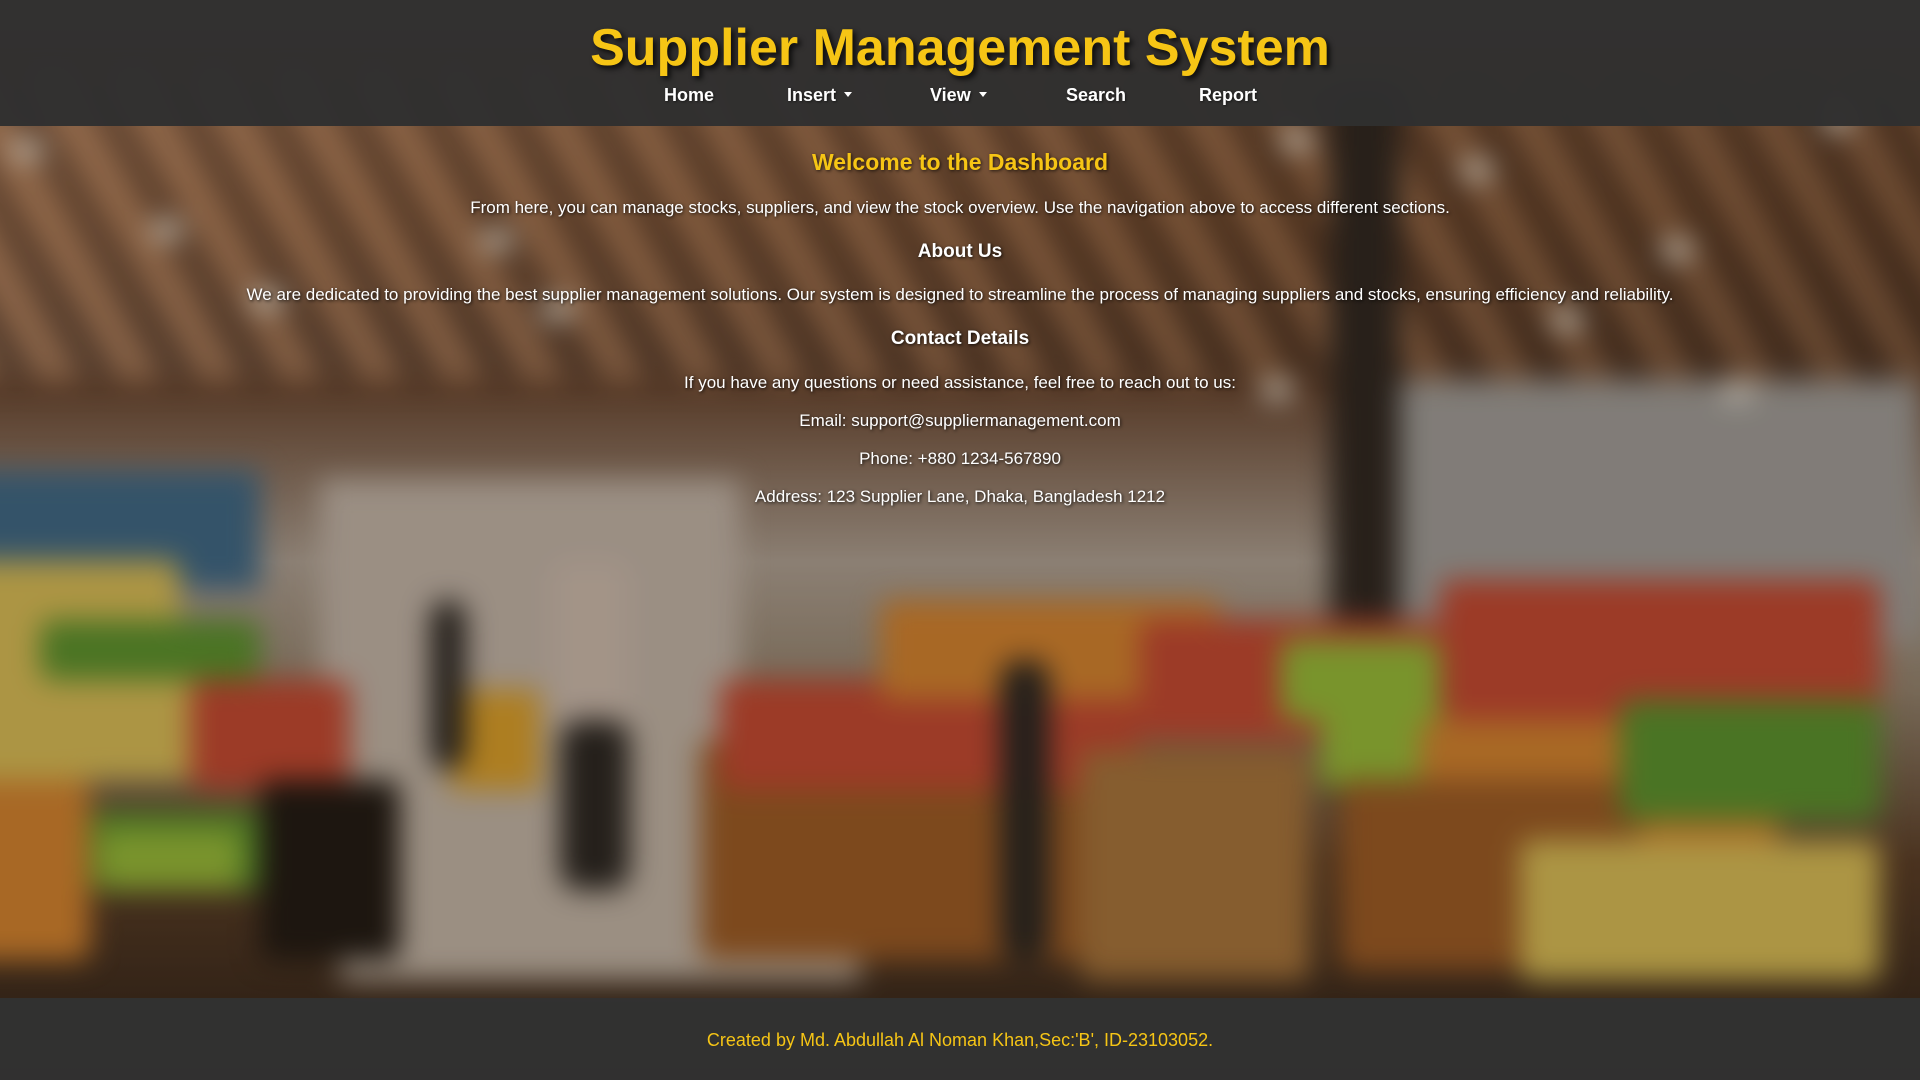 The width and height of the screenshot is (1920, 1080). I want to click on nav-home-label: Home, so click(689, 95).